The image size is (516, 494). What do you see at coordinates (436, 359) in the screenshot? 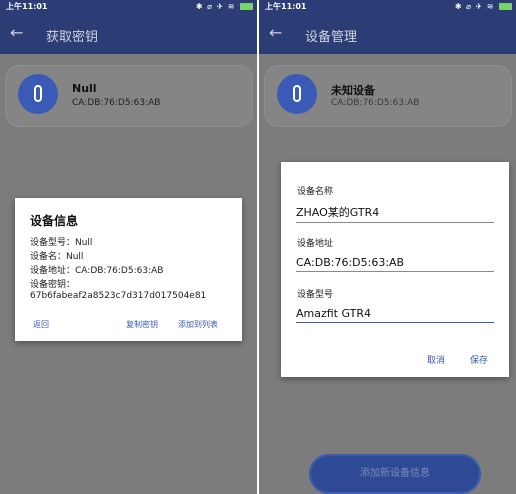
I see `cancel-button: 取消` at bounding box center [436, 359].